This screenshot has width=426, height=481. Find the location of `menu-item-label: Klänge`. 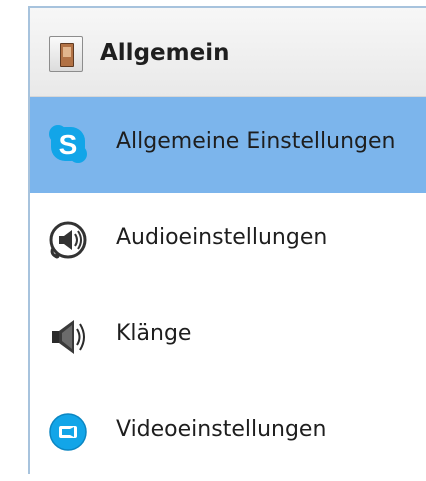

menu-item-label: Klänge is located at coordinates (154, 333).